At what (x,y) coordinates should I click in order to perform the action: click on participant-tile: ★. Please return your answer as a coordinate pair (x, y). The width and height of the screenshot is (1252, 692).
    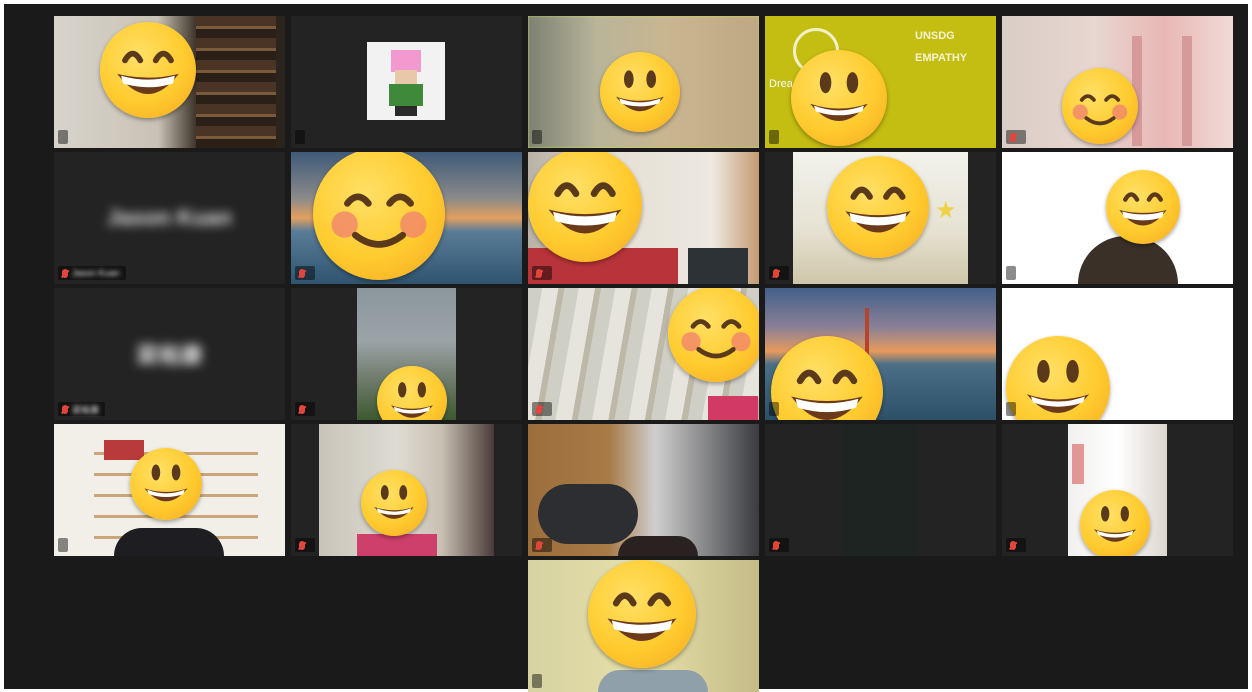
    Looking at the image, I should click on (880, 218).